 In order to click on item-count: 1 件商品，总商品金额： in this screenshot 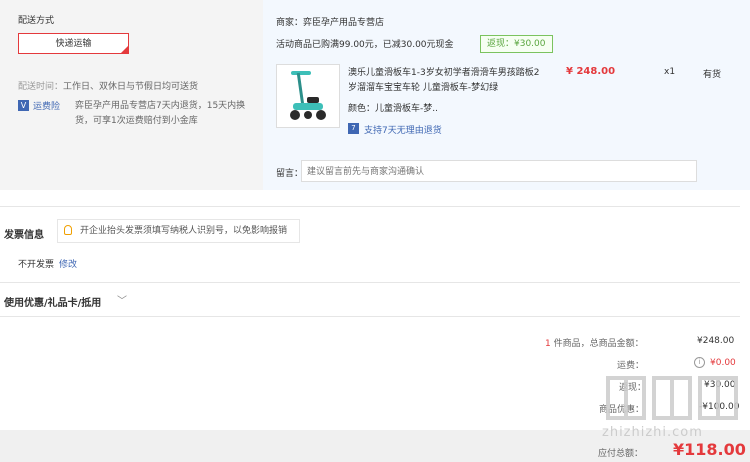, I will do `click(594, 342)`.